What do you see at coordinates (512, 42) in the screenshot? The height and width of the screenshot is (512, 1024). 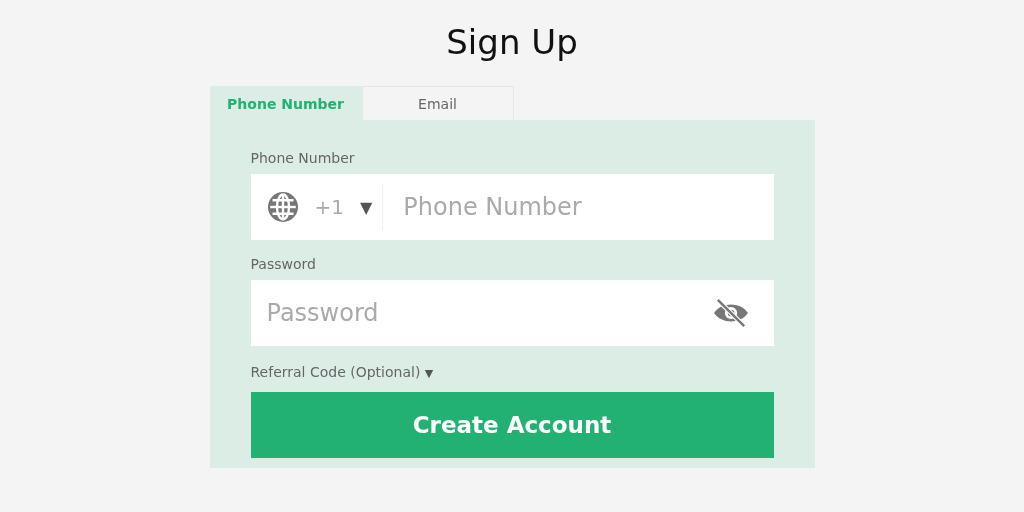 I see `page-title: Sign Up` at bounding box center [512, 42].